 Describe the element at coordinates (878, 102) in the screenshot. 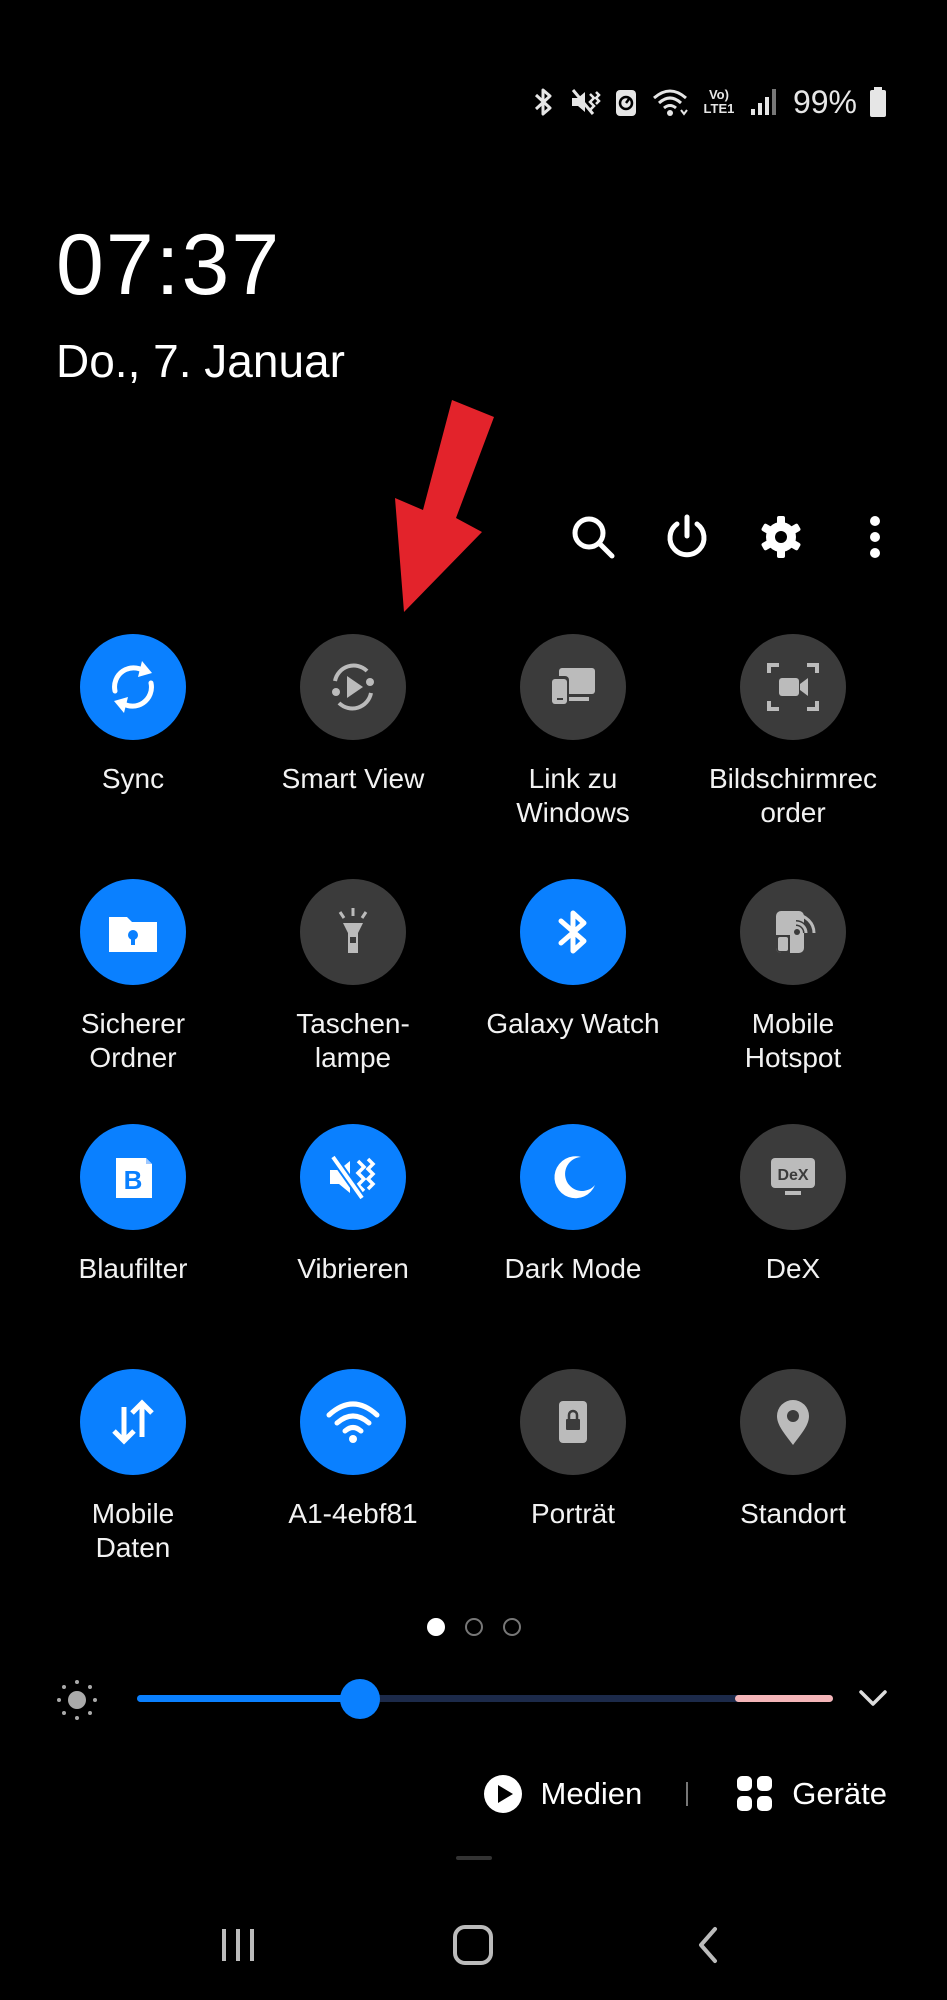

I see `battery-icon` at that location.